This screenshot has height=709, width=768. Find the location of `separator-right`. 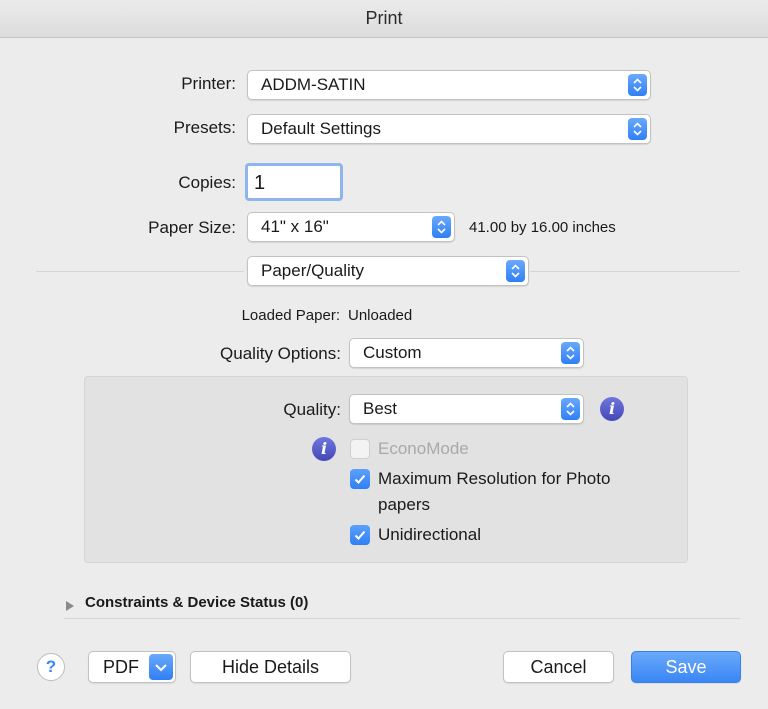

separator-right is located at coordinates (635, 271).